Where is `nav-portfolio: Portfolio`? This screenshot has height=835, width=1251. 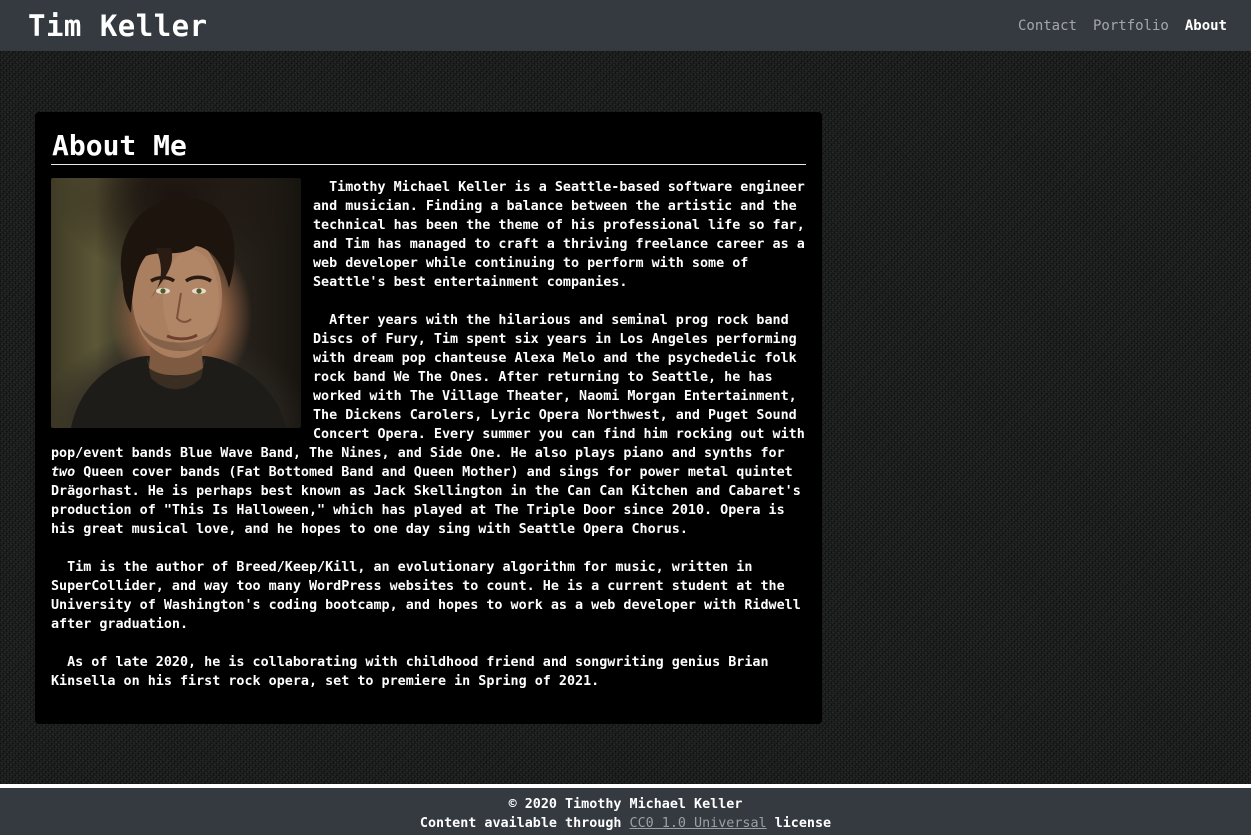
nav-portfolio: Portfolio is located at coordinates (1131, 26).